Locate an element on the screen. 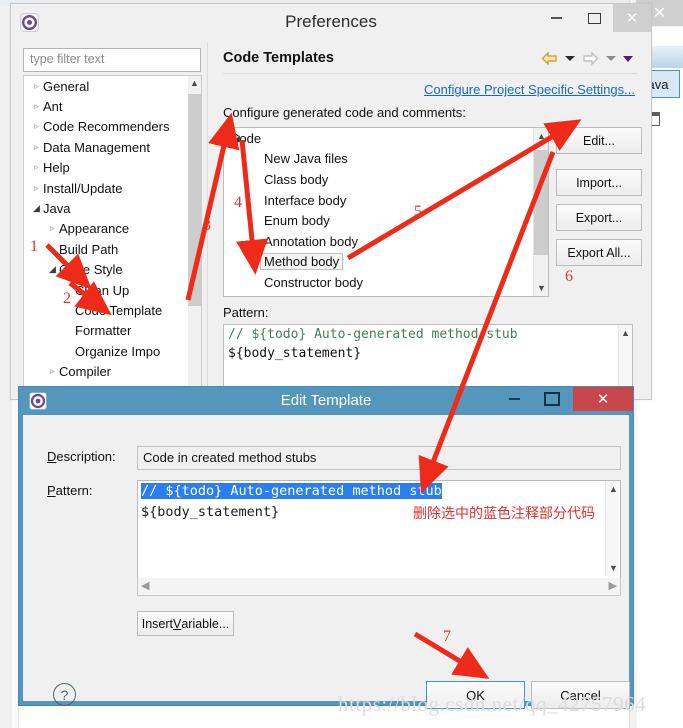  code-template-item-constructor-body: Constructor body is located at coordinates (386, 282).